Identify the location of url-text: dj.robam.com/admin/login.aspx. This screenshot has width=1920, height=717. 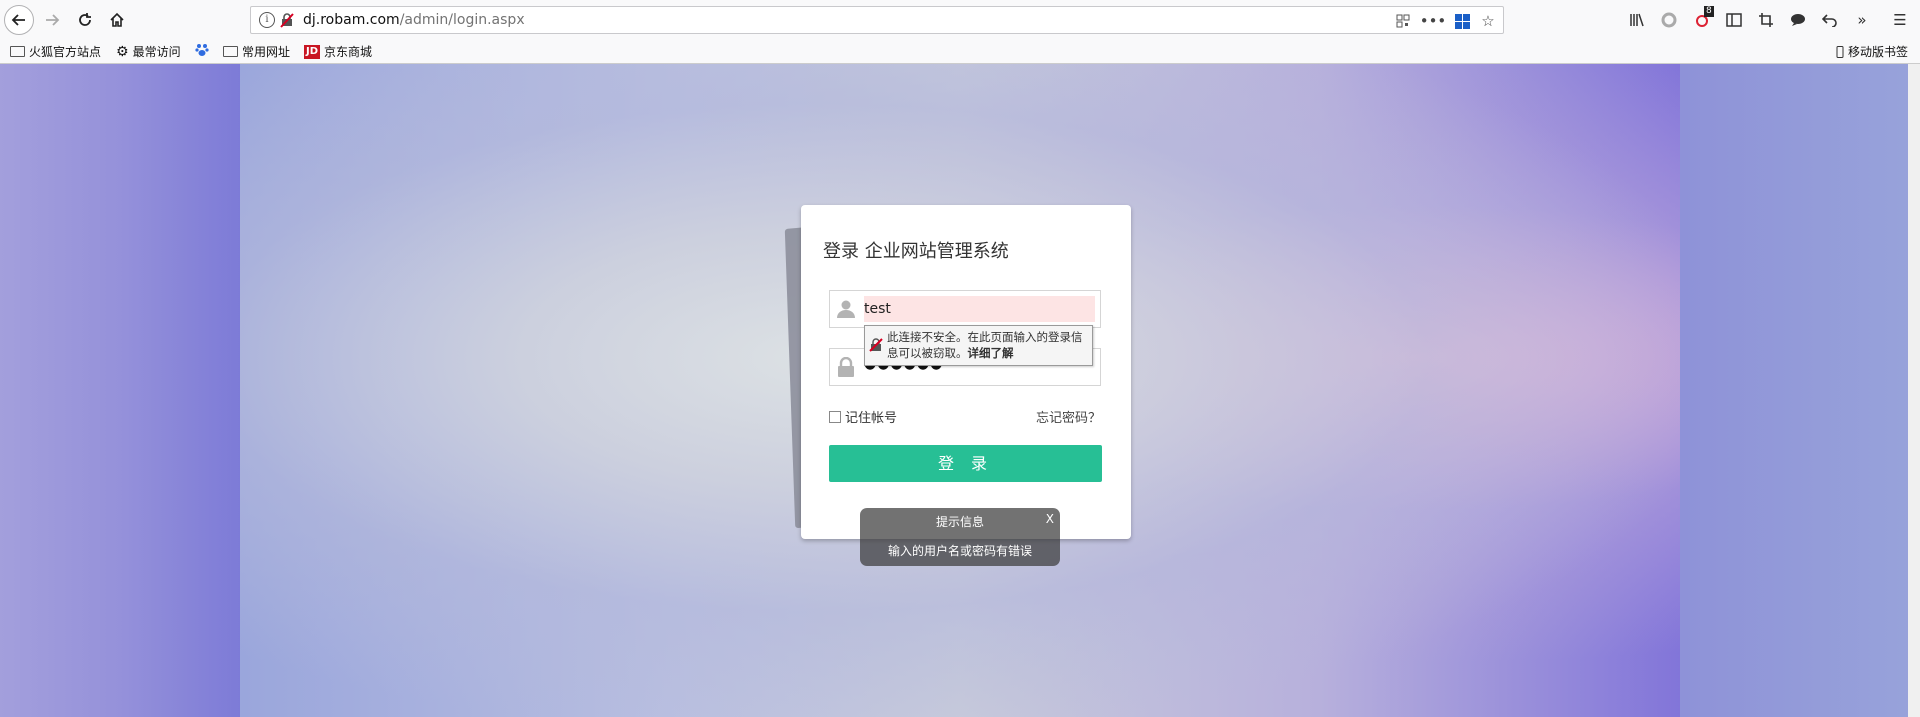
(414, 20).